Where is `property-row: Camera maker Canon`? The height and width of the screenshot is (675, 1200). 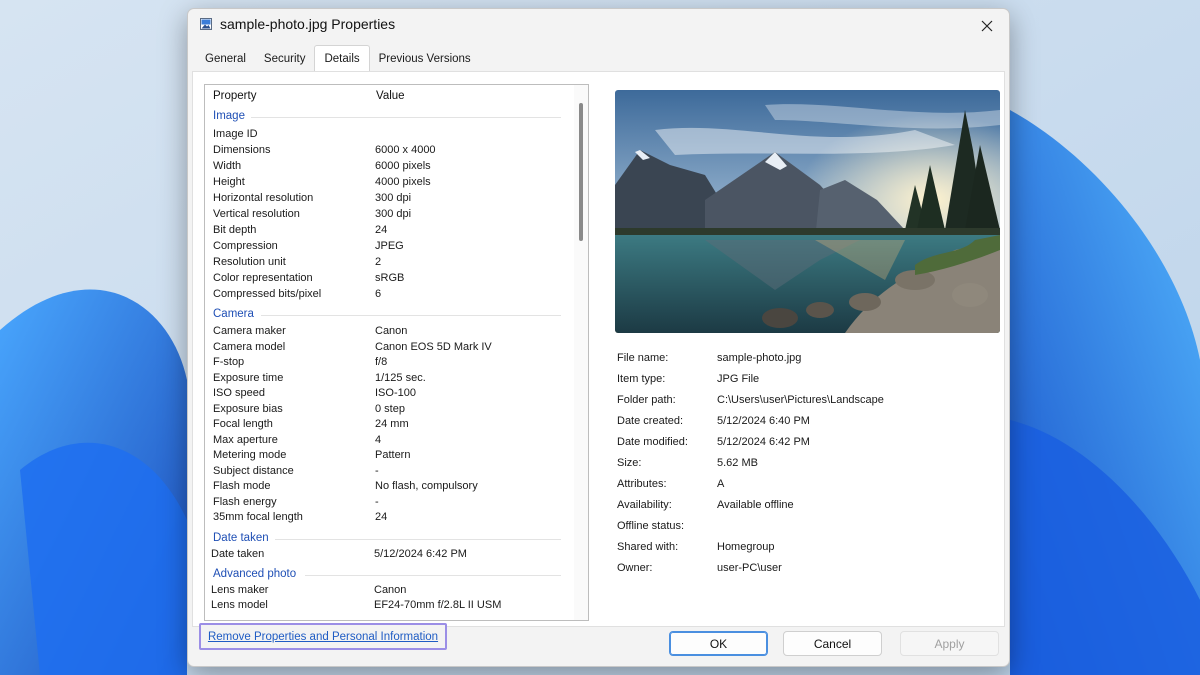
property-row: Camera maker Canon is located at coordinates (390, 333).